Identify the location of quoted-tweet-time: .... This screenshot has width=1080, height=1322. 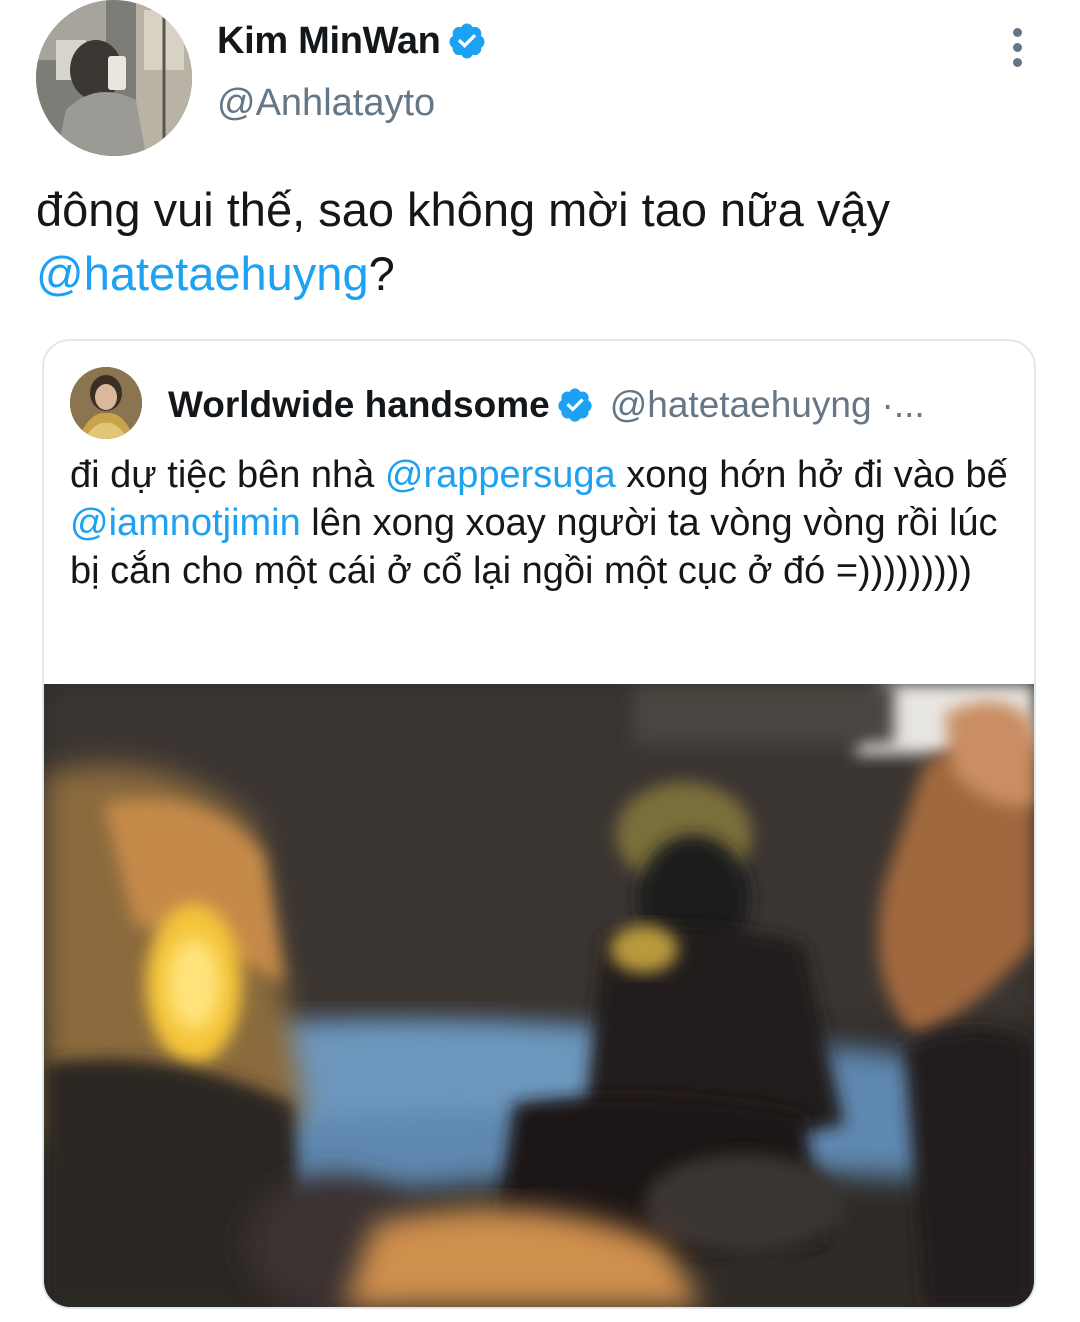
(909, 404).